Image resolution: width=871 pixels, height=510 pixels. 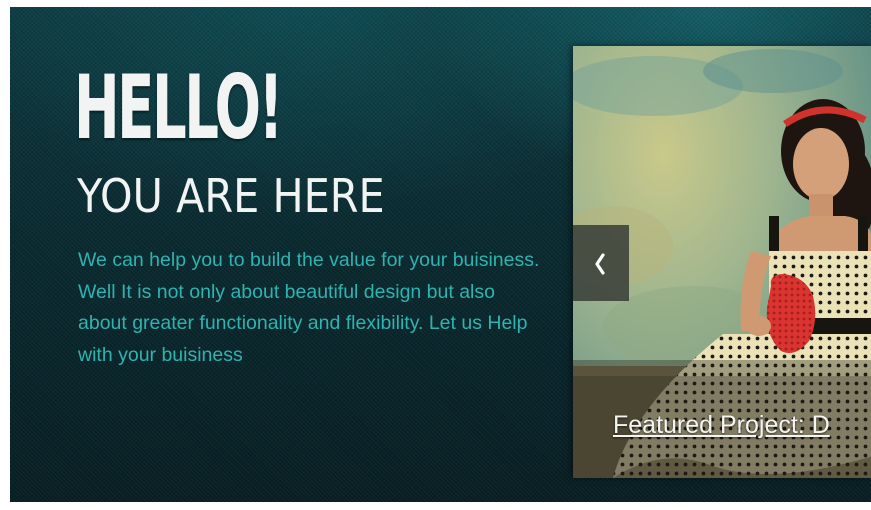 I want to click on slider-prev-button, so click(x=601, y=263).